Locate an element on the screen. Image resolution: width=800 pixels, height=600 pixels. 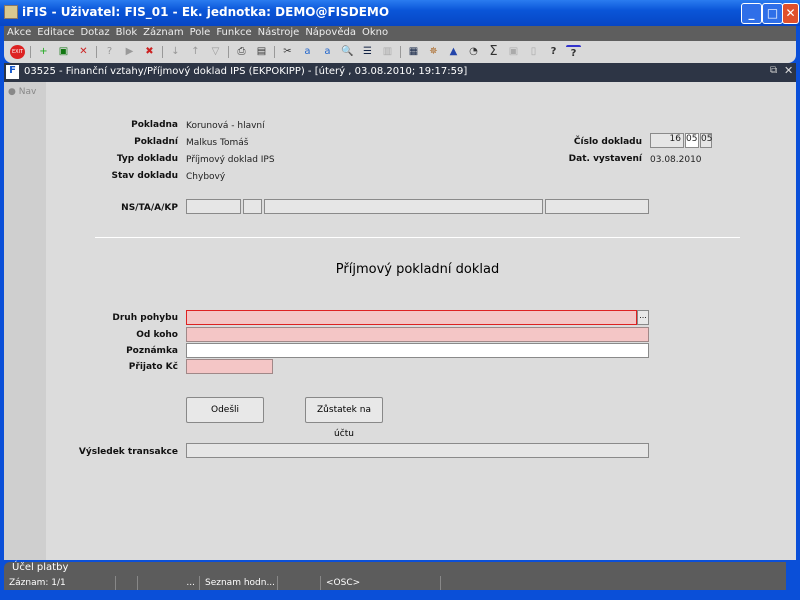
status-bar: Záznam: 1/1 ... Seznam hodn... <OSC> is located at coordinates (395, 583).